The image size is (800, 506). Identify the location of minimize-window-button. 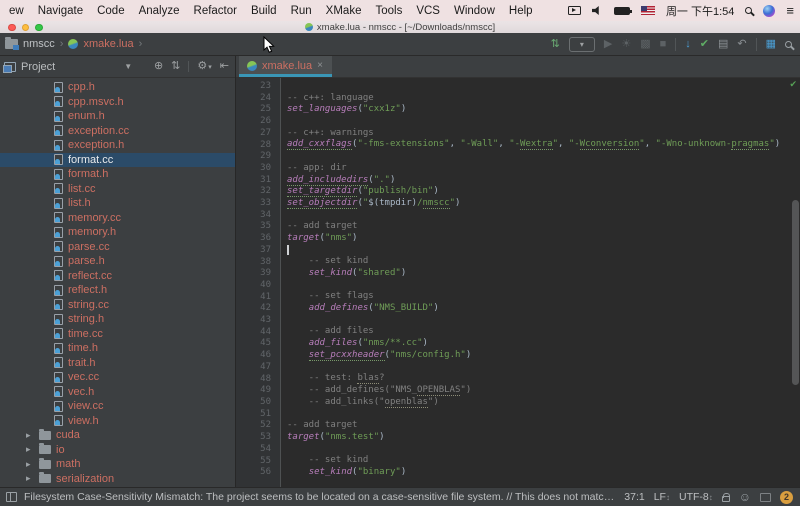
(25, 27).